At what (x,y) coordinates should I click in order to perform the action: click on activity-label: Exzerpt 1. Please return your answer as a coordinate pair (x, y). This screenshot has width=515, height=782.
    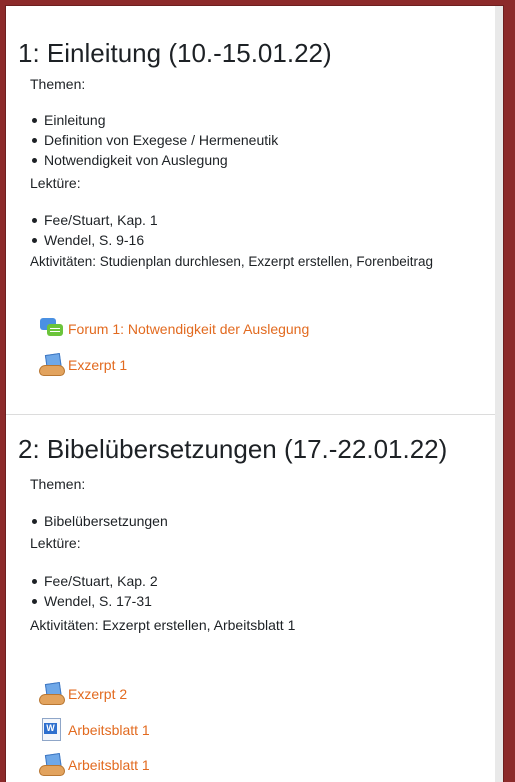
    Looking at the image, I should click on (97, 365).